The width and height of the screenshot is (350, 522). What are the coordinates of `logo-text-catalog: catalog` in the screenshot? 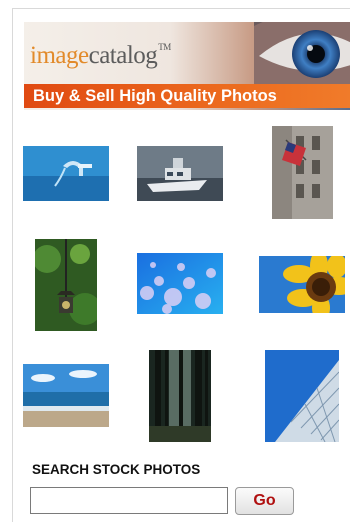 It's located at (123, 55).